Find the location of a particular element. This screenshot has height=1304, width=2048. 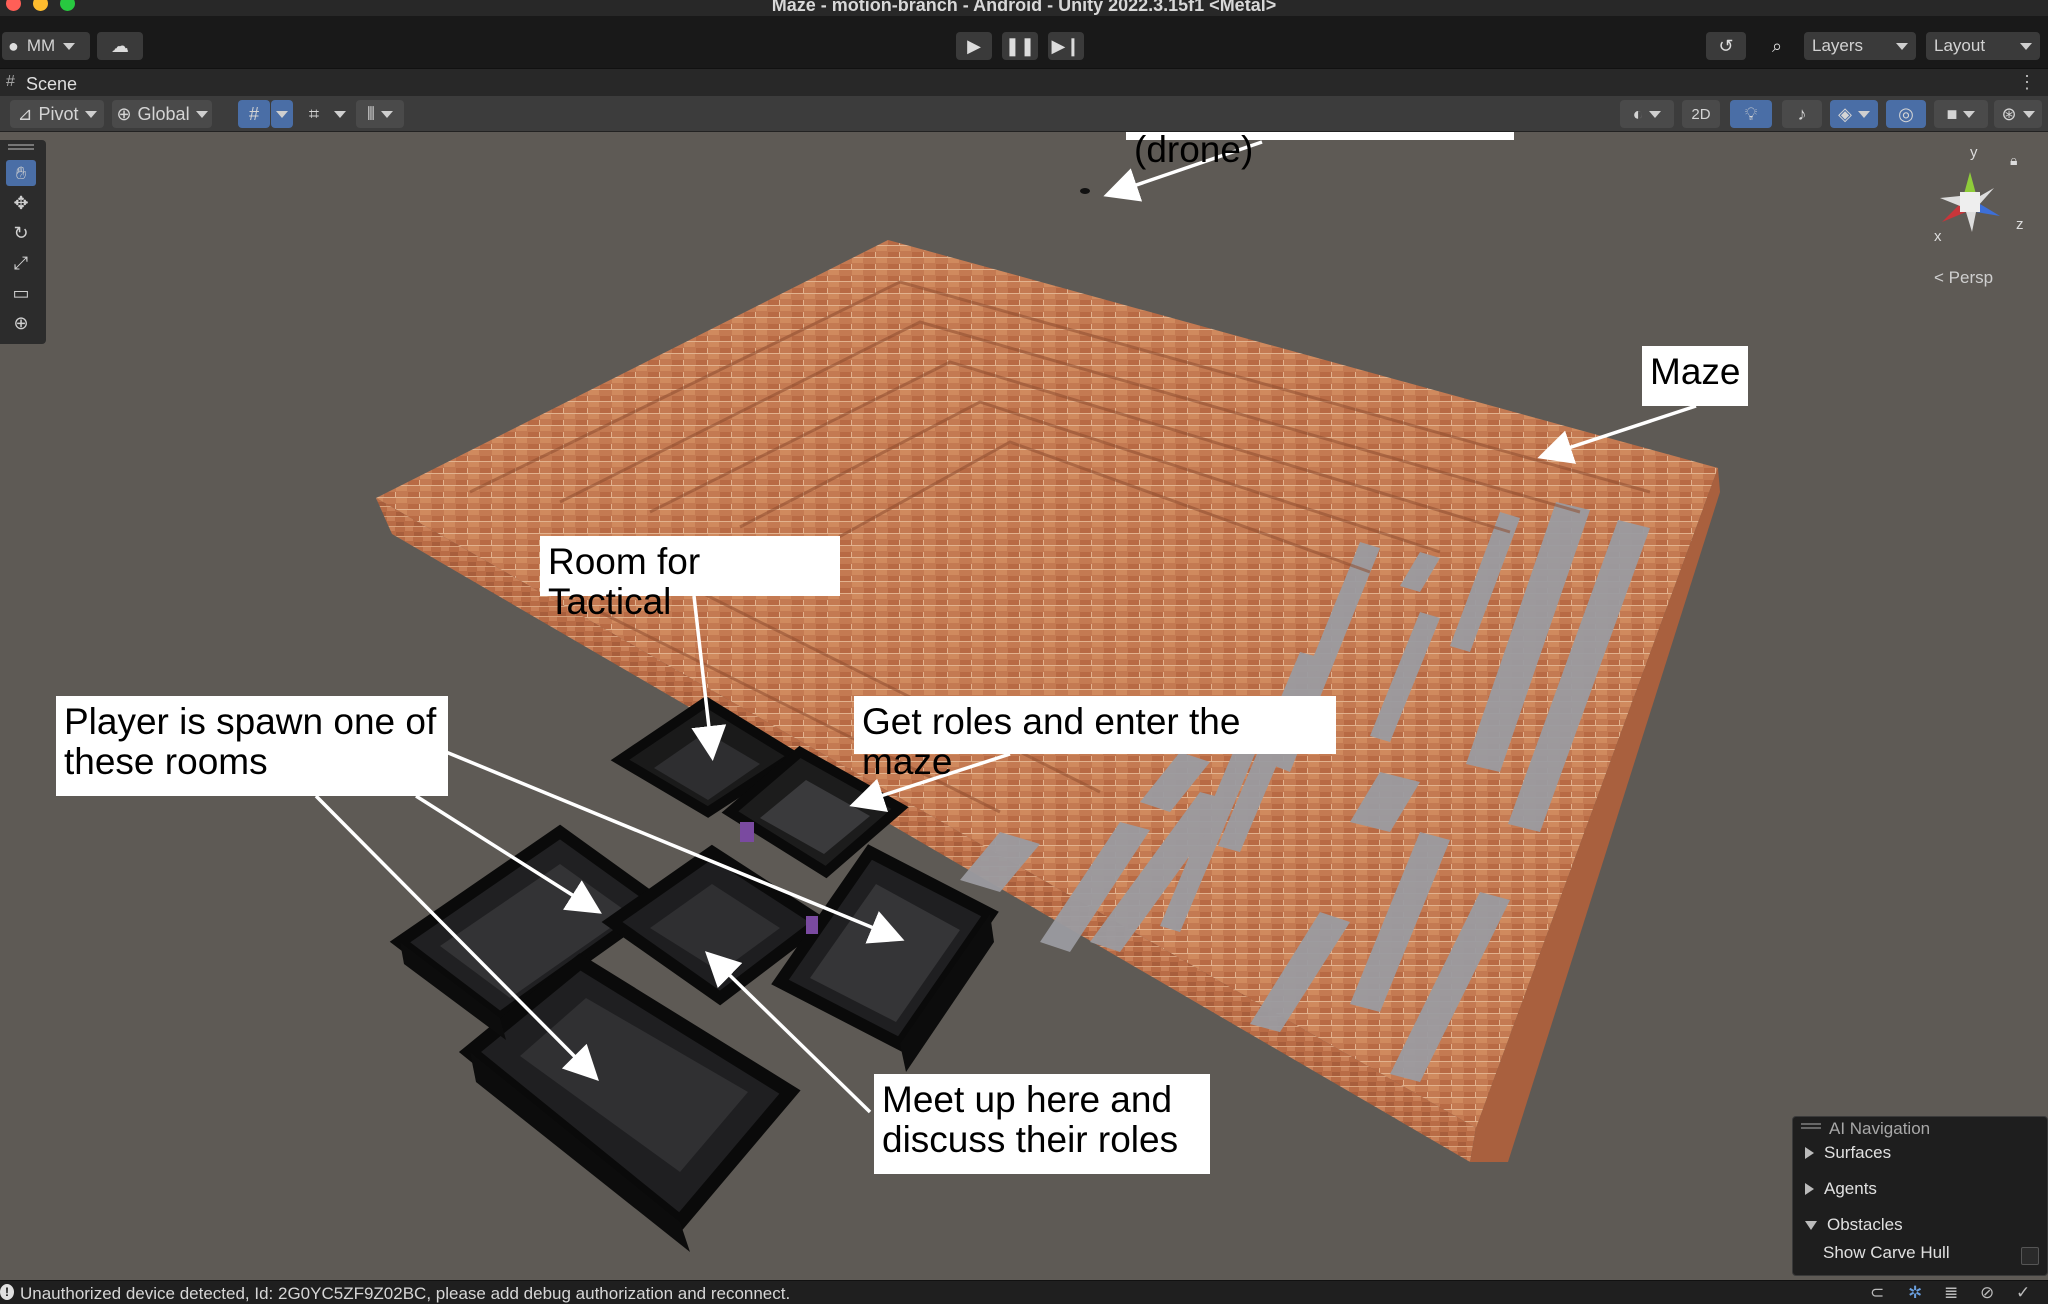

account-icon: ● is located at coordinates (13, 45).